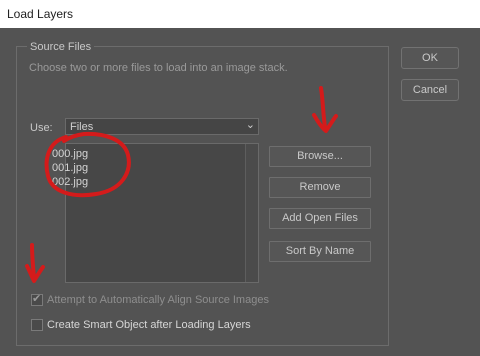 The height and width of the screenshot is (356, 480). What do you see at coordinates (37, 299) in the screenshot?
I see `auto-align-checkbox` at bounding box center [37, 299].